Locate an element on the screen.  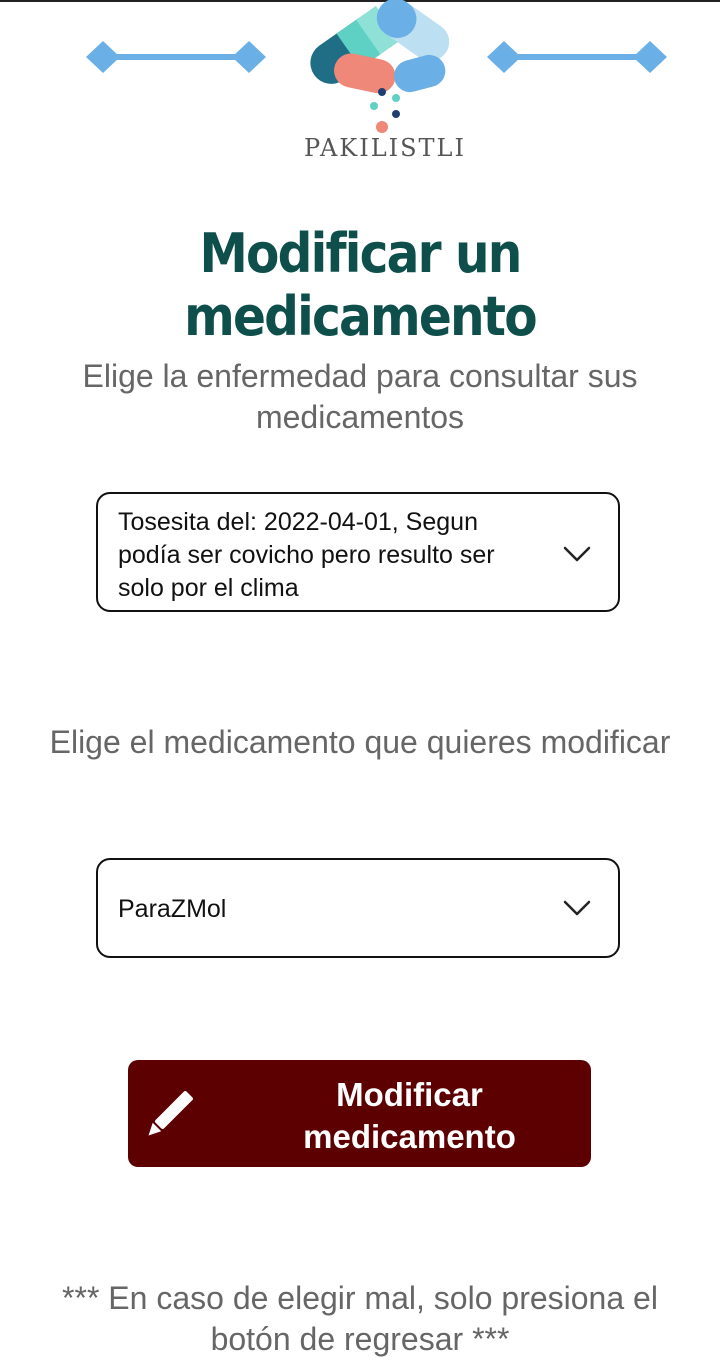
medication-select: ParaZMol is located at coordinates (358, 908).